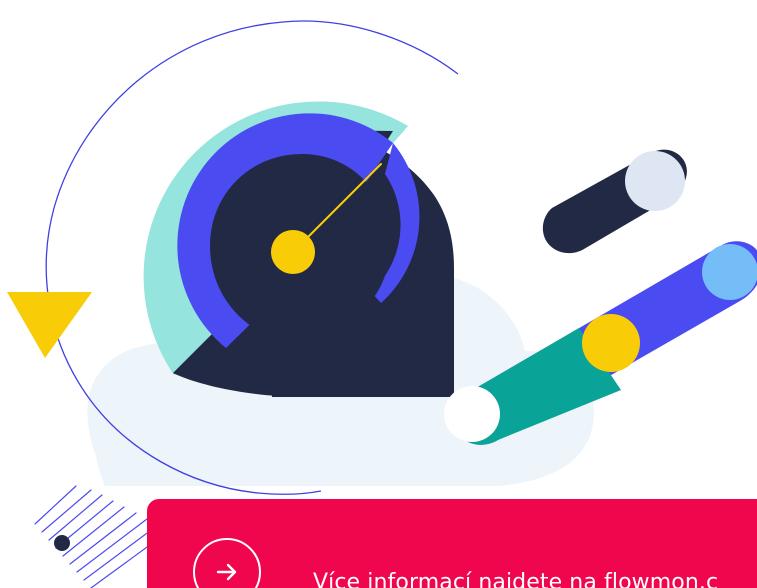 The height and width of the screenshot is (588, 757). I want to click on call-to-action-banner: Více informací najdete na flowmon.c, so click(452, 543).